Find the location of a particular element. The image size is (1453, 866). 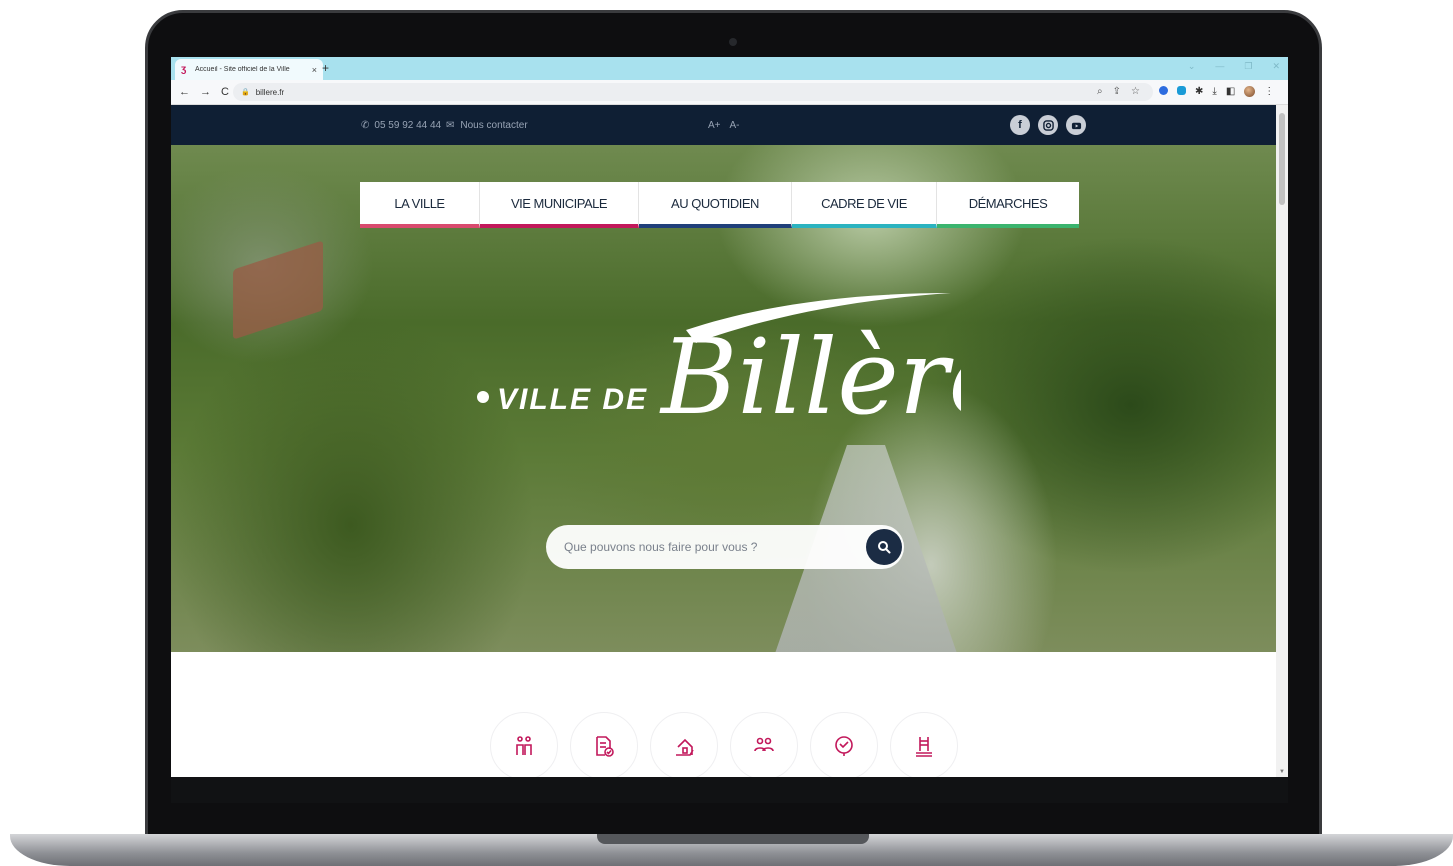

font-decrease-button: A- is located at coordinates (735, 125).